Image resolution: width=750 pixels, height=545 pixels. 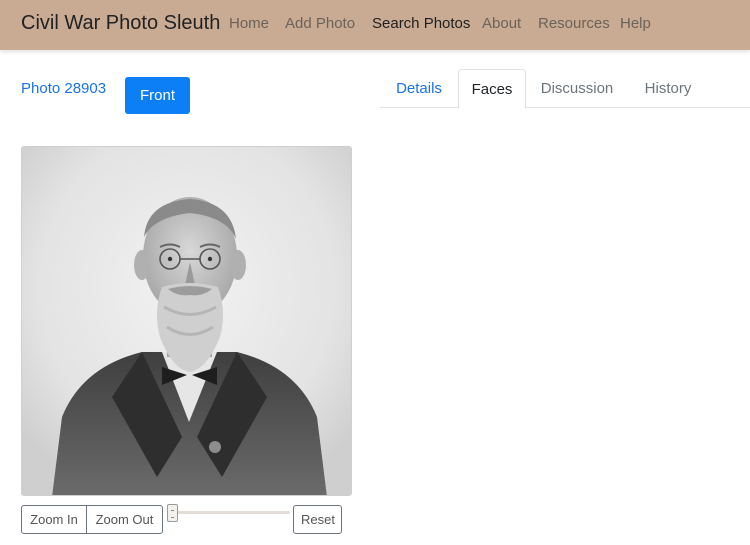 I want to click on zoom-in-button: Zoom In, so click(x=54, y=519).